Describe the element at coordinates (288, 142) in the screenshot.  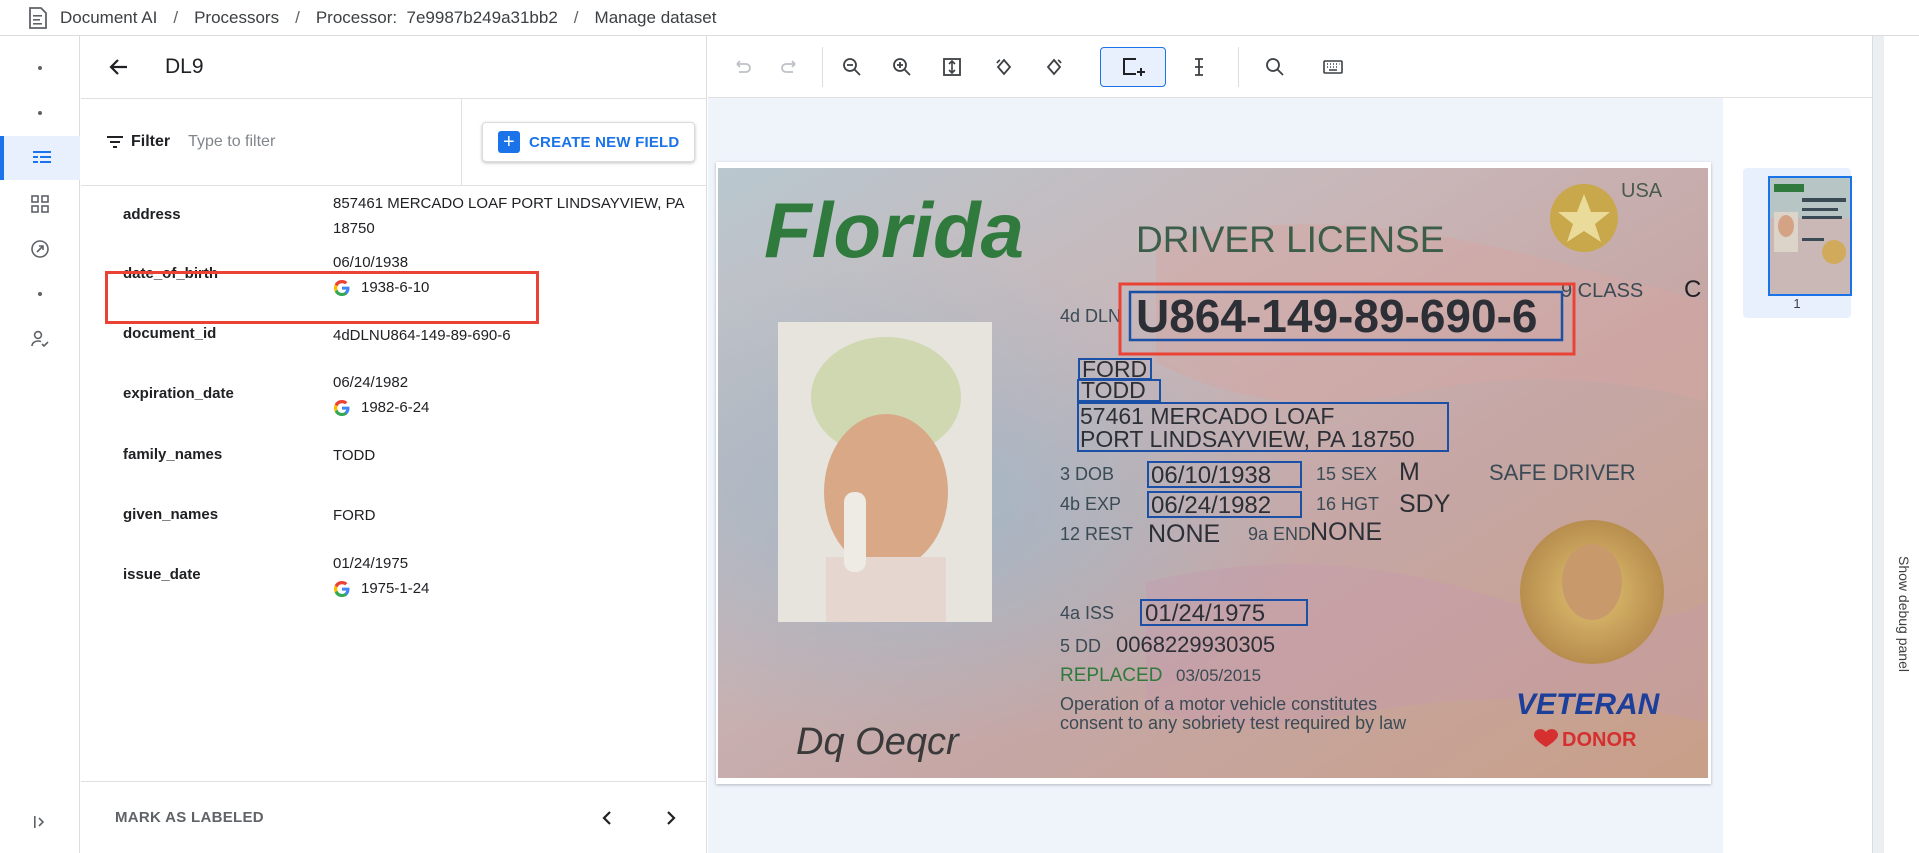
I see `filter-input` at that location.